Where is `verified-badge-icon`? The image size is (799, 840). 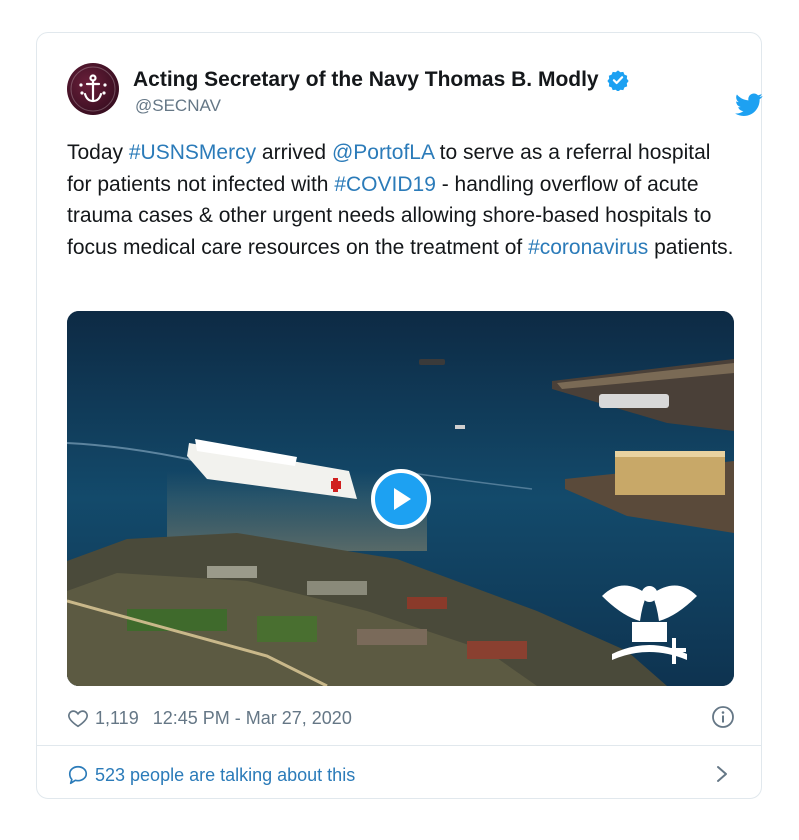 verified-badge-icon is located at coordinates (617, 80).